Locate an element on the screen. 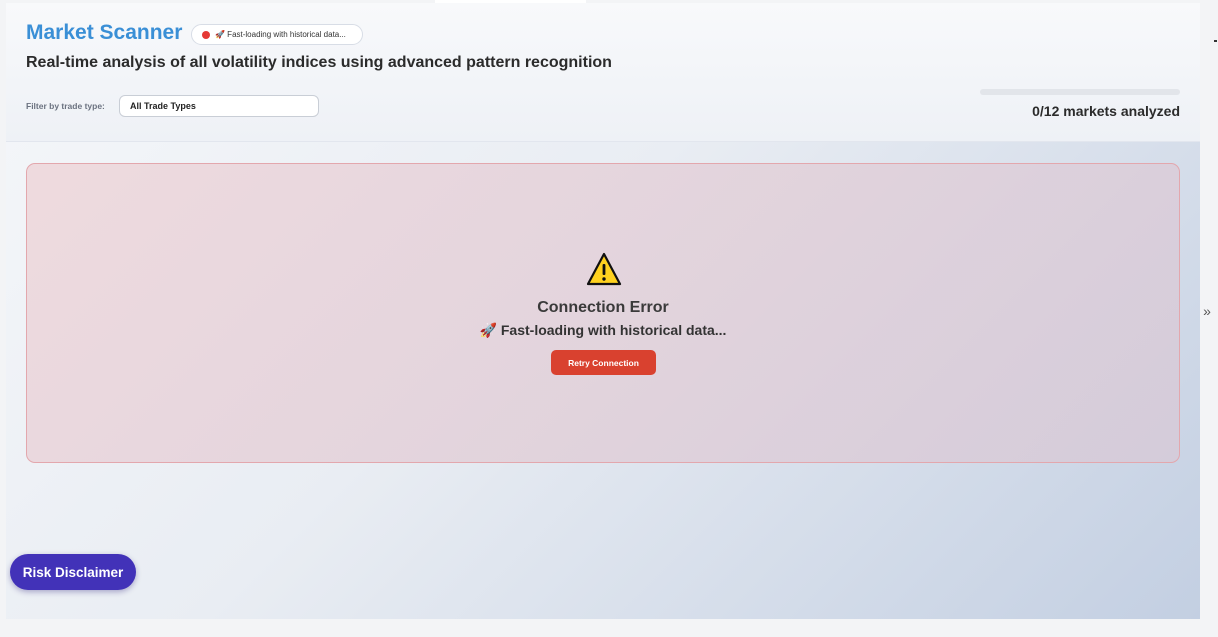 This screenshot has width=1218, height=637. warning-icon is located at coordinates (604, 269).